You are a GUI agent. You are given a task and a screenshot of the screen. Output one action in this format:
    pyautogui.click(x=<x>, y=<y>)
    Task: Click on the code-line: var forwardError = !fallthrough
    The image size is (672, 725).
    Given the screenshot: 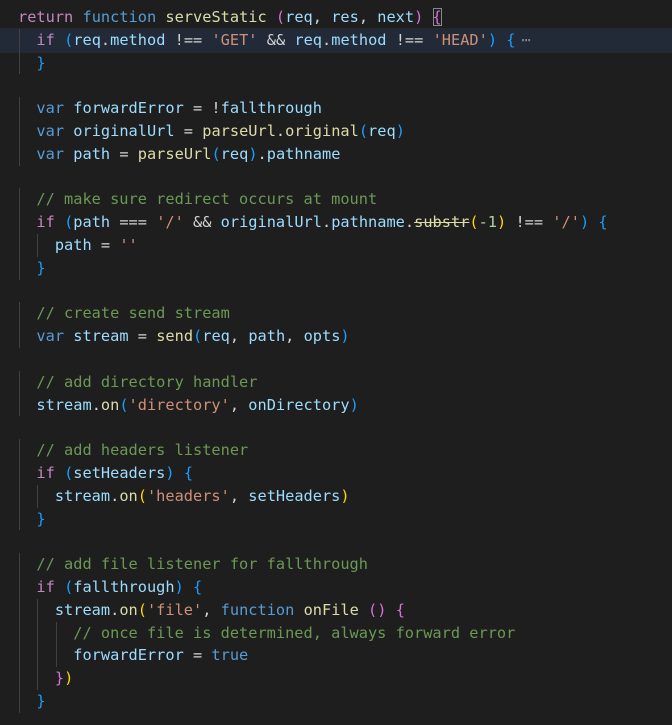 What is the action you would take?
    pyautogui.click(x=336, y=108)
    